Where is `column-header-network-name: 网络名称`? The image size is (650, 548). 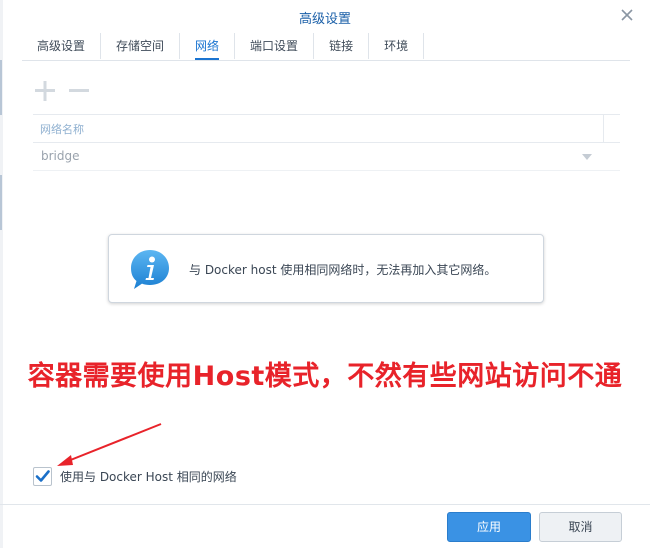
column-header-network-name: 网络名称 is located at coordinates (62, 129).